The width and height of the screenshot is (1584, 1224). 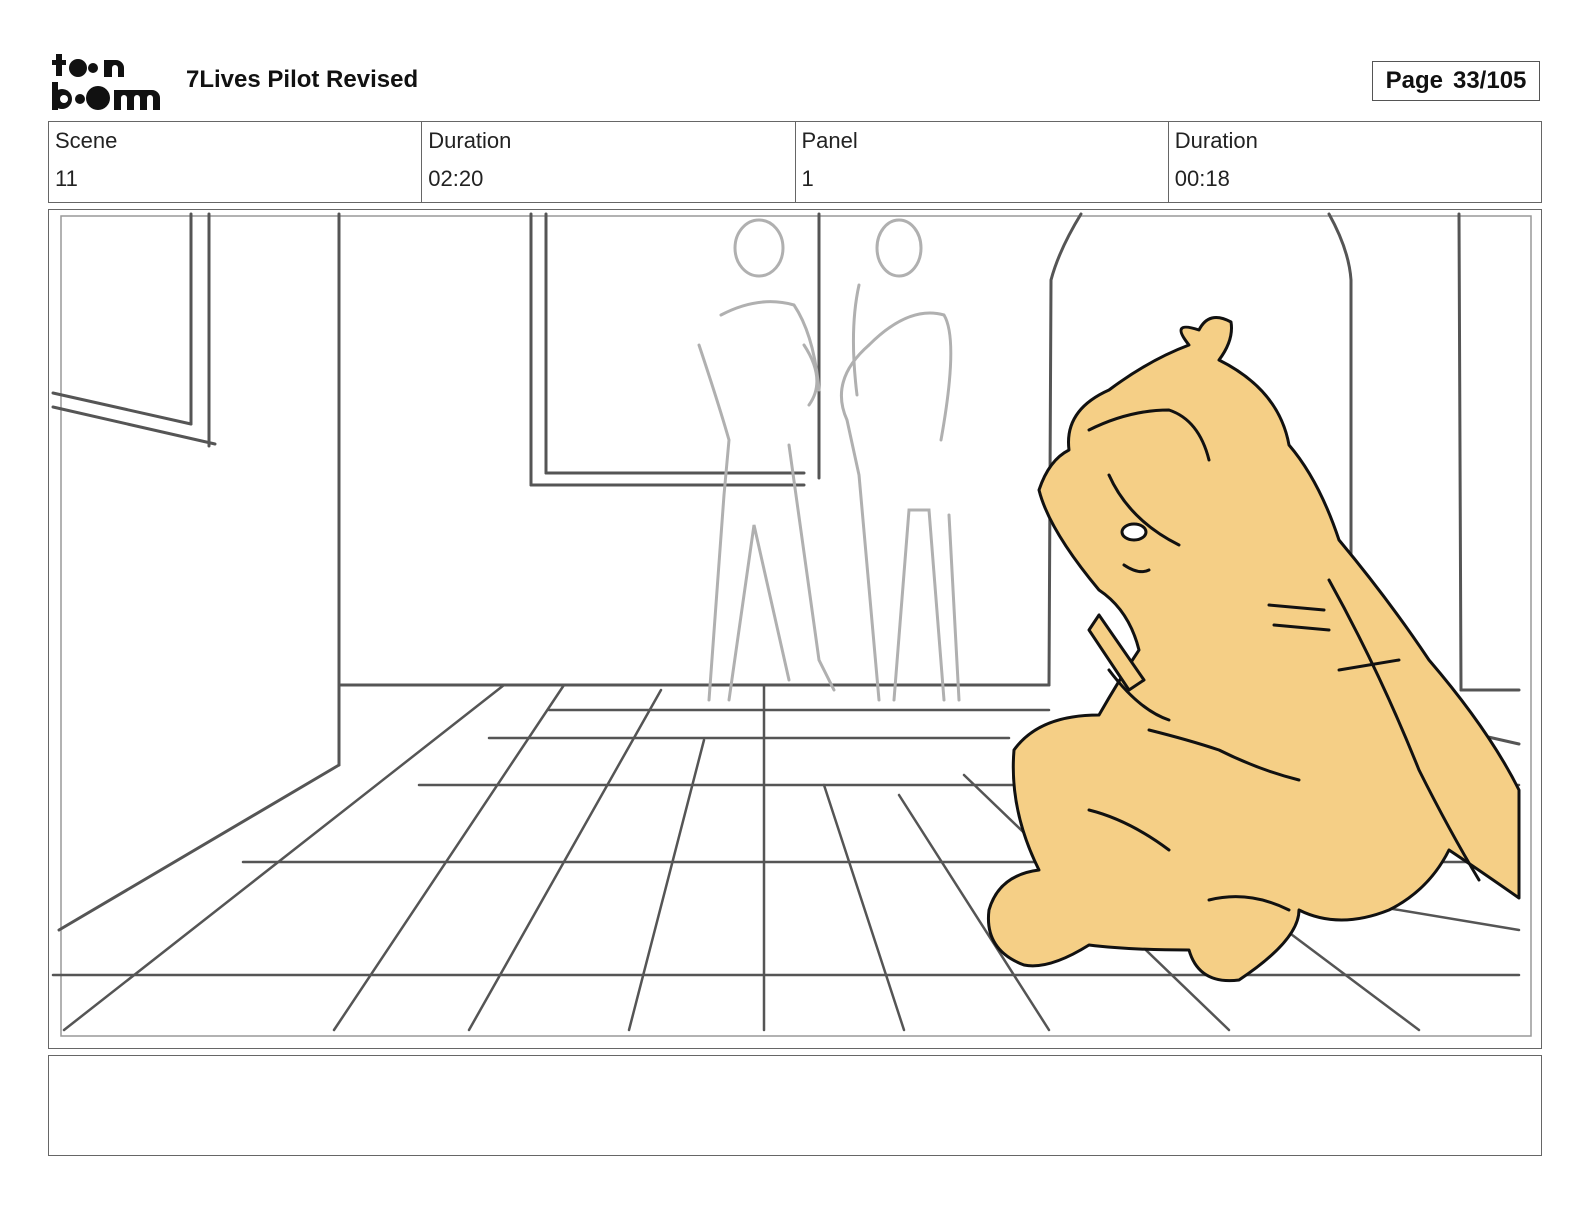 What do you see at coordinates (456, 178) in the screenshot?
I see `scene-duration-value: 02:20` at bounding box center [456, 178].